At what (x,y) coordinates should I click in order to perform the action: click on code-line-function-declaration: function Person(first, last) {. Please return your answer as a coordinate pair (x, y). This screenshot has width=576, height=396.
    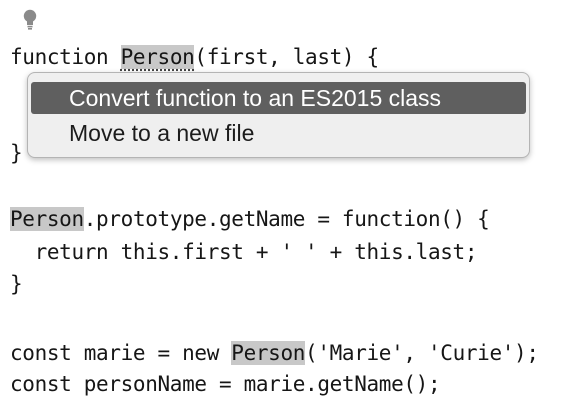
    Looking at the image, I should click on (194, 57).